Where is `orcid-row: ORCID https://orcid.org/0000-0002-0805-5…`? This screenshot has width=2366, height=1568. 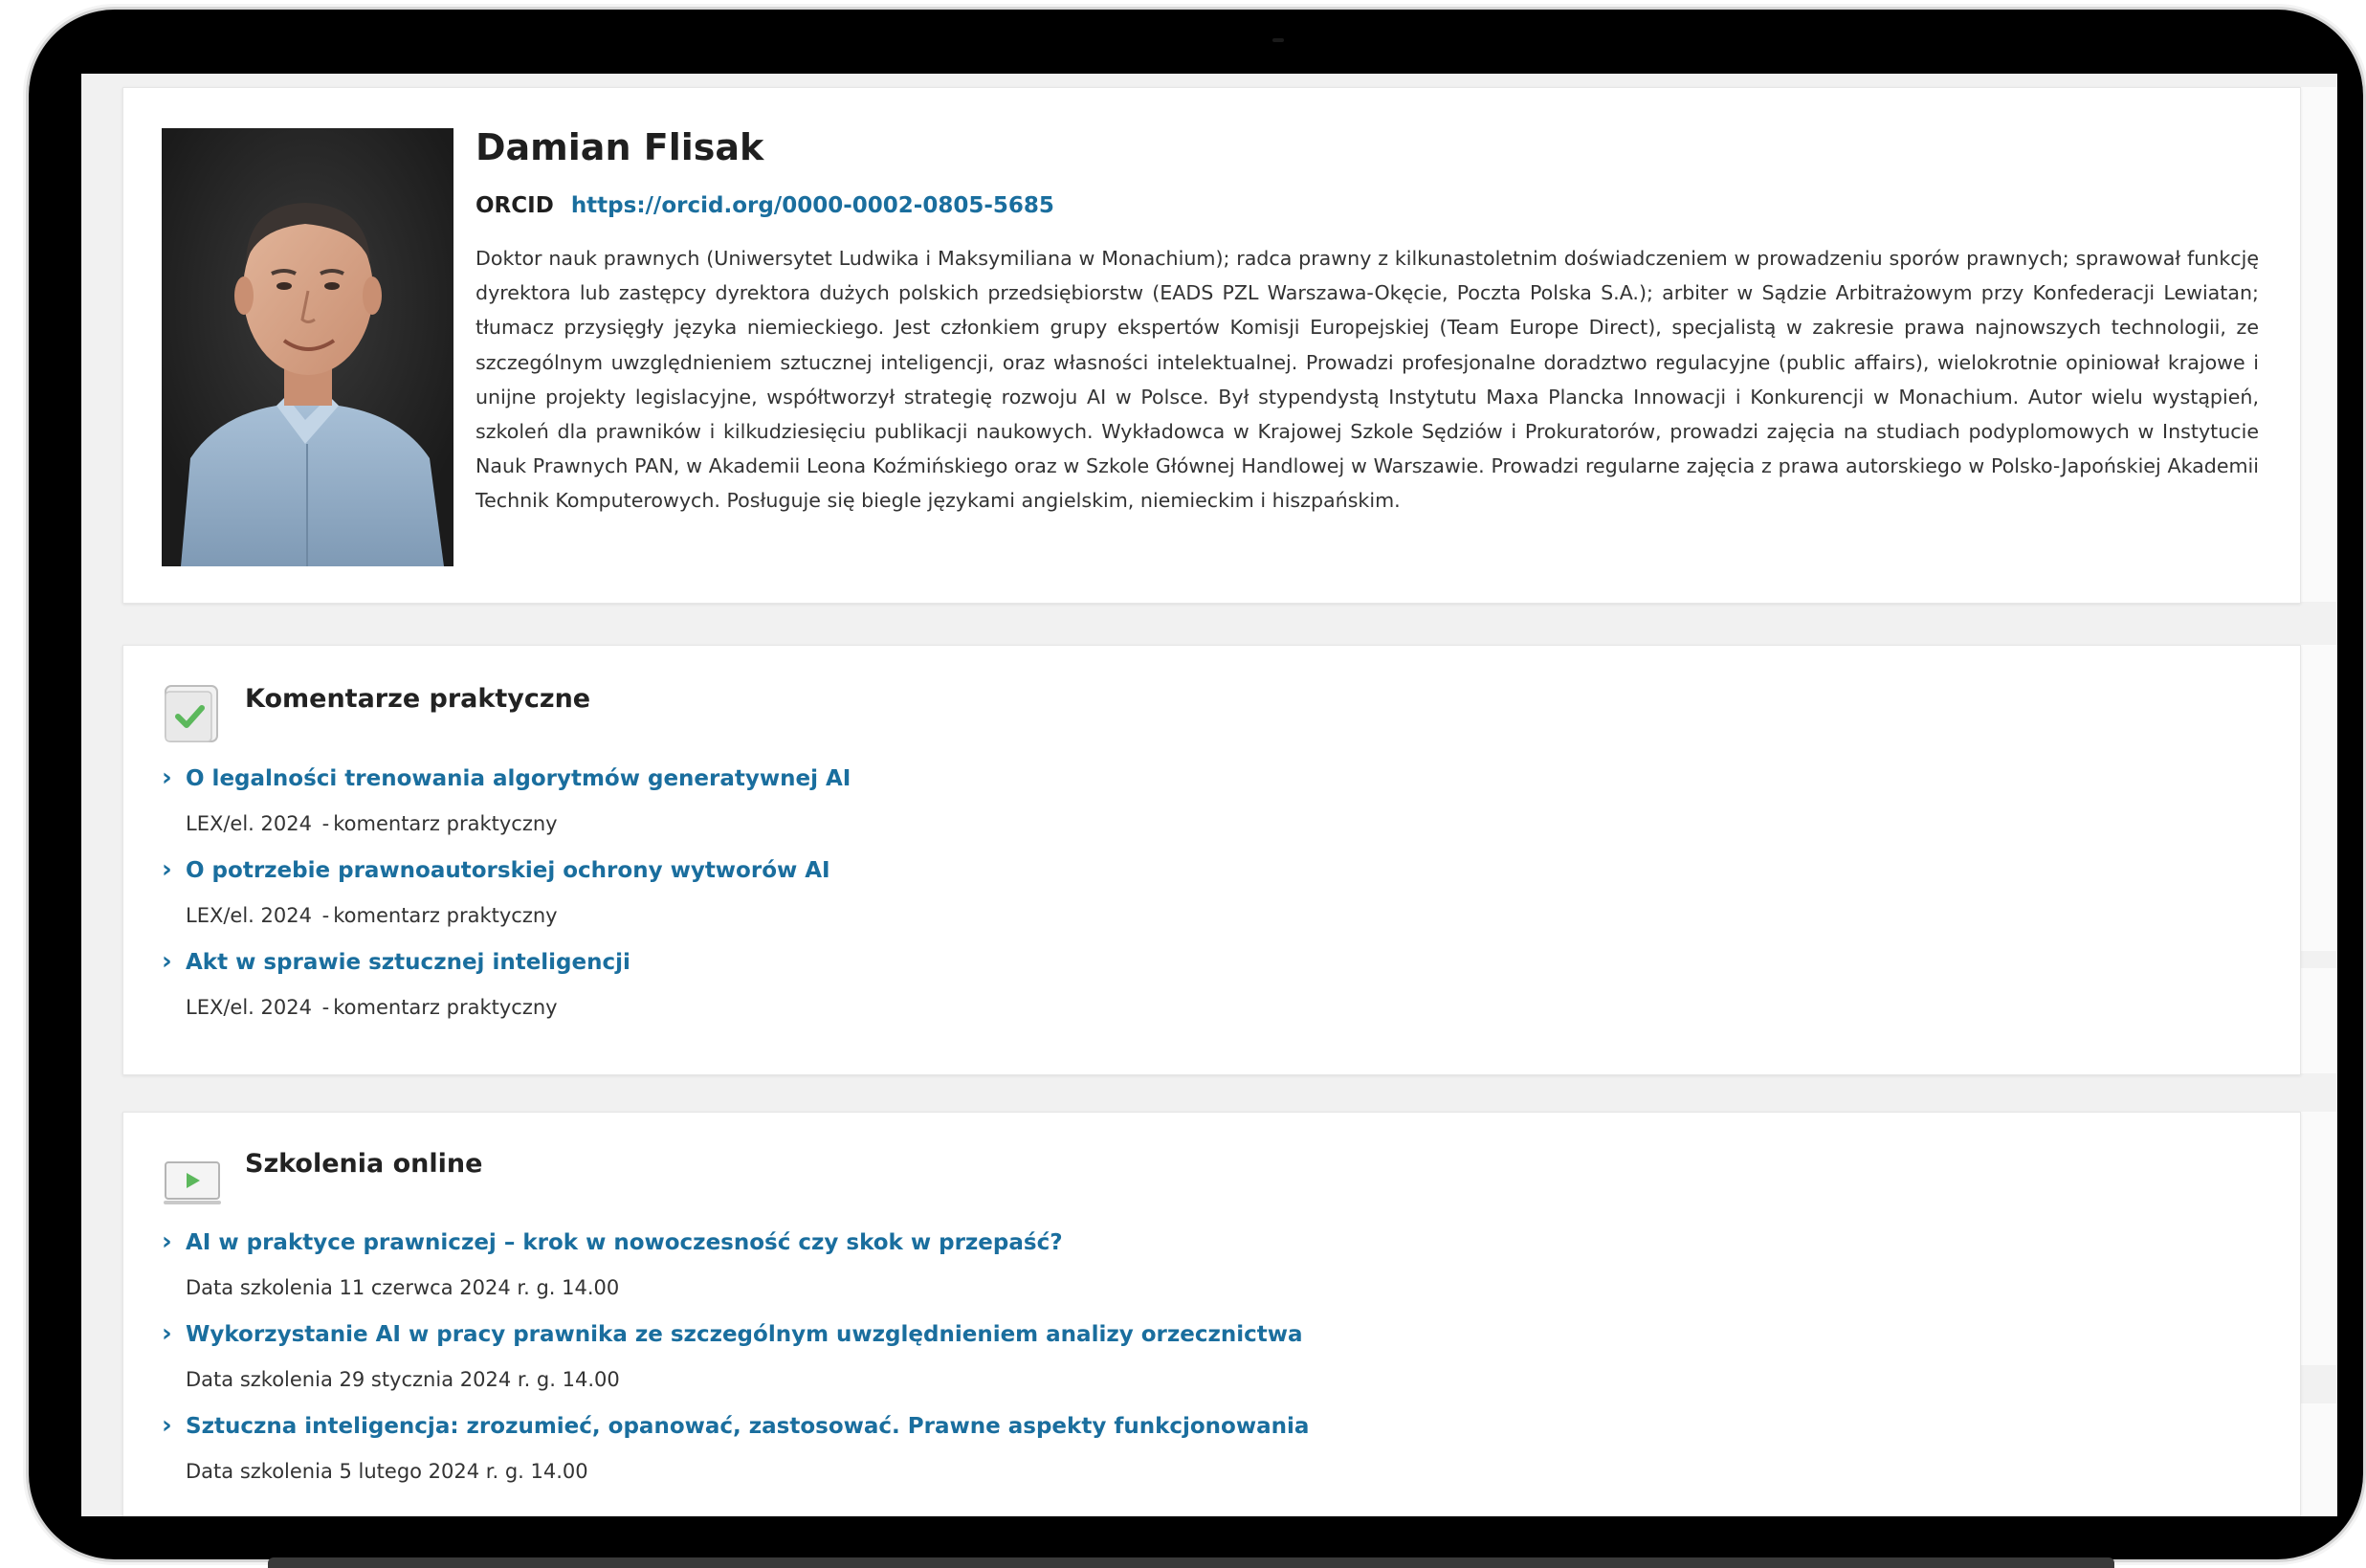
orcid-row: ORCID https://orcid.org/0000-0002-0805-5… is located at coordinates (764, 205).